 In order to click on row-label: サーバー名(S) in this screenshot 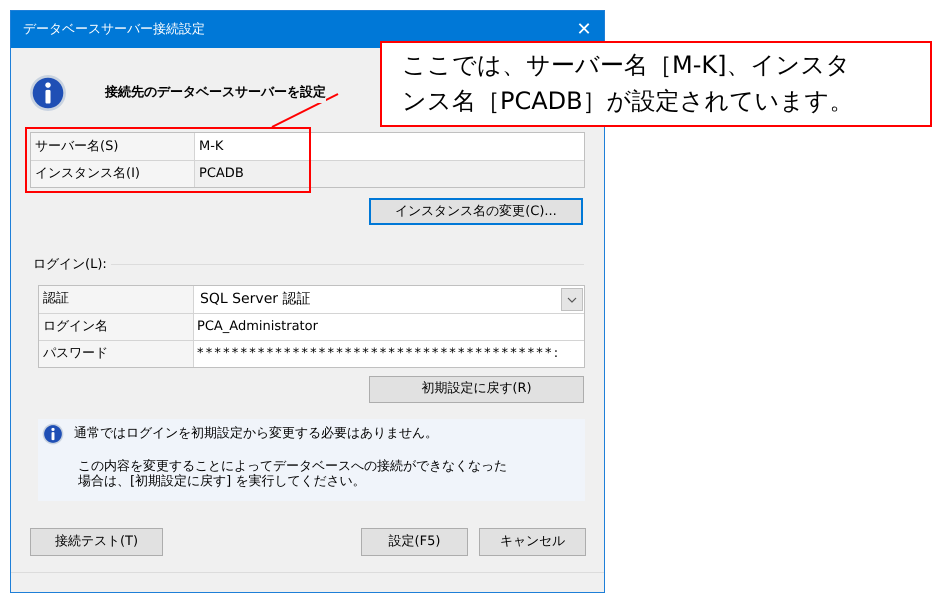, I will do `click(113, 146)`.